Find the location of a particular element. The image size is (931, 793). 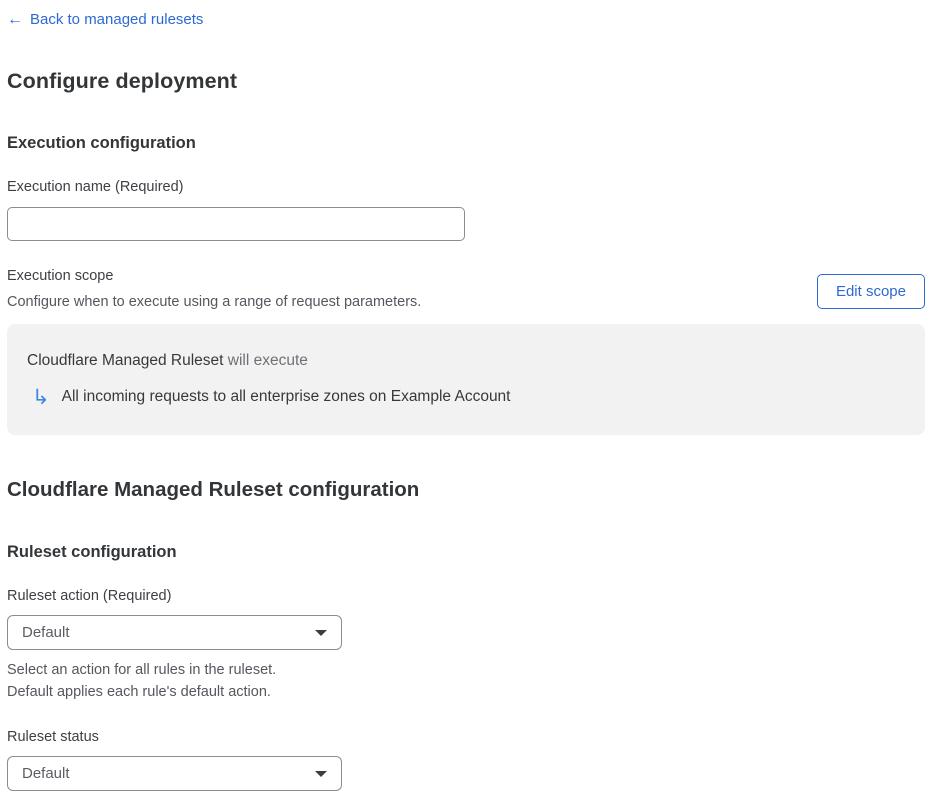

ruleset-status-selected-value: Default is located at coordinates (46, 773).